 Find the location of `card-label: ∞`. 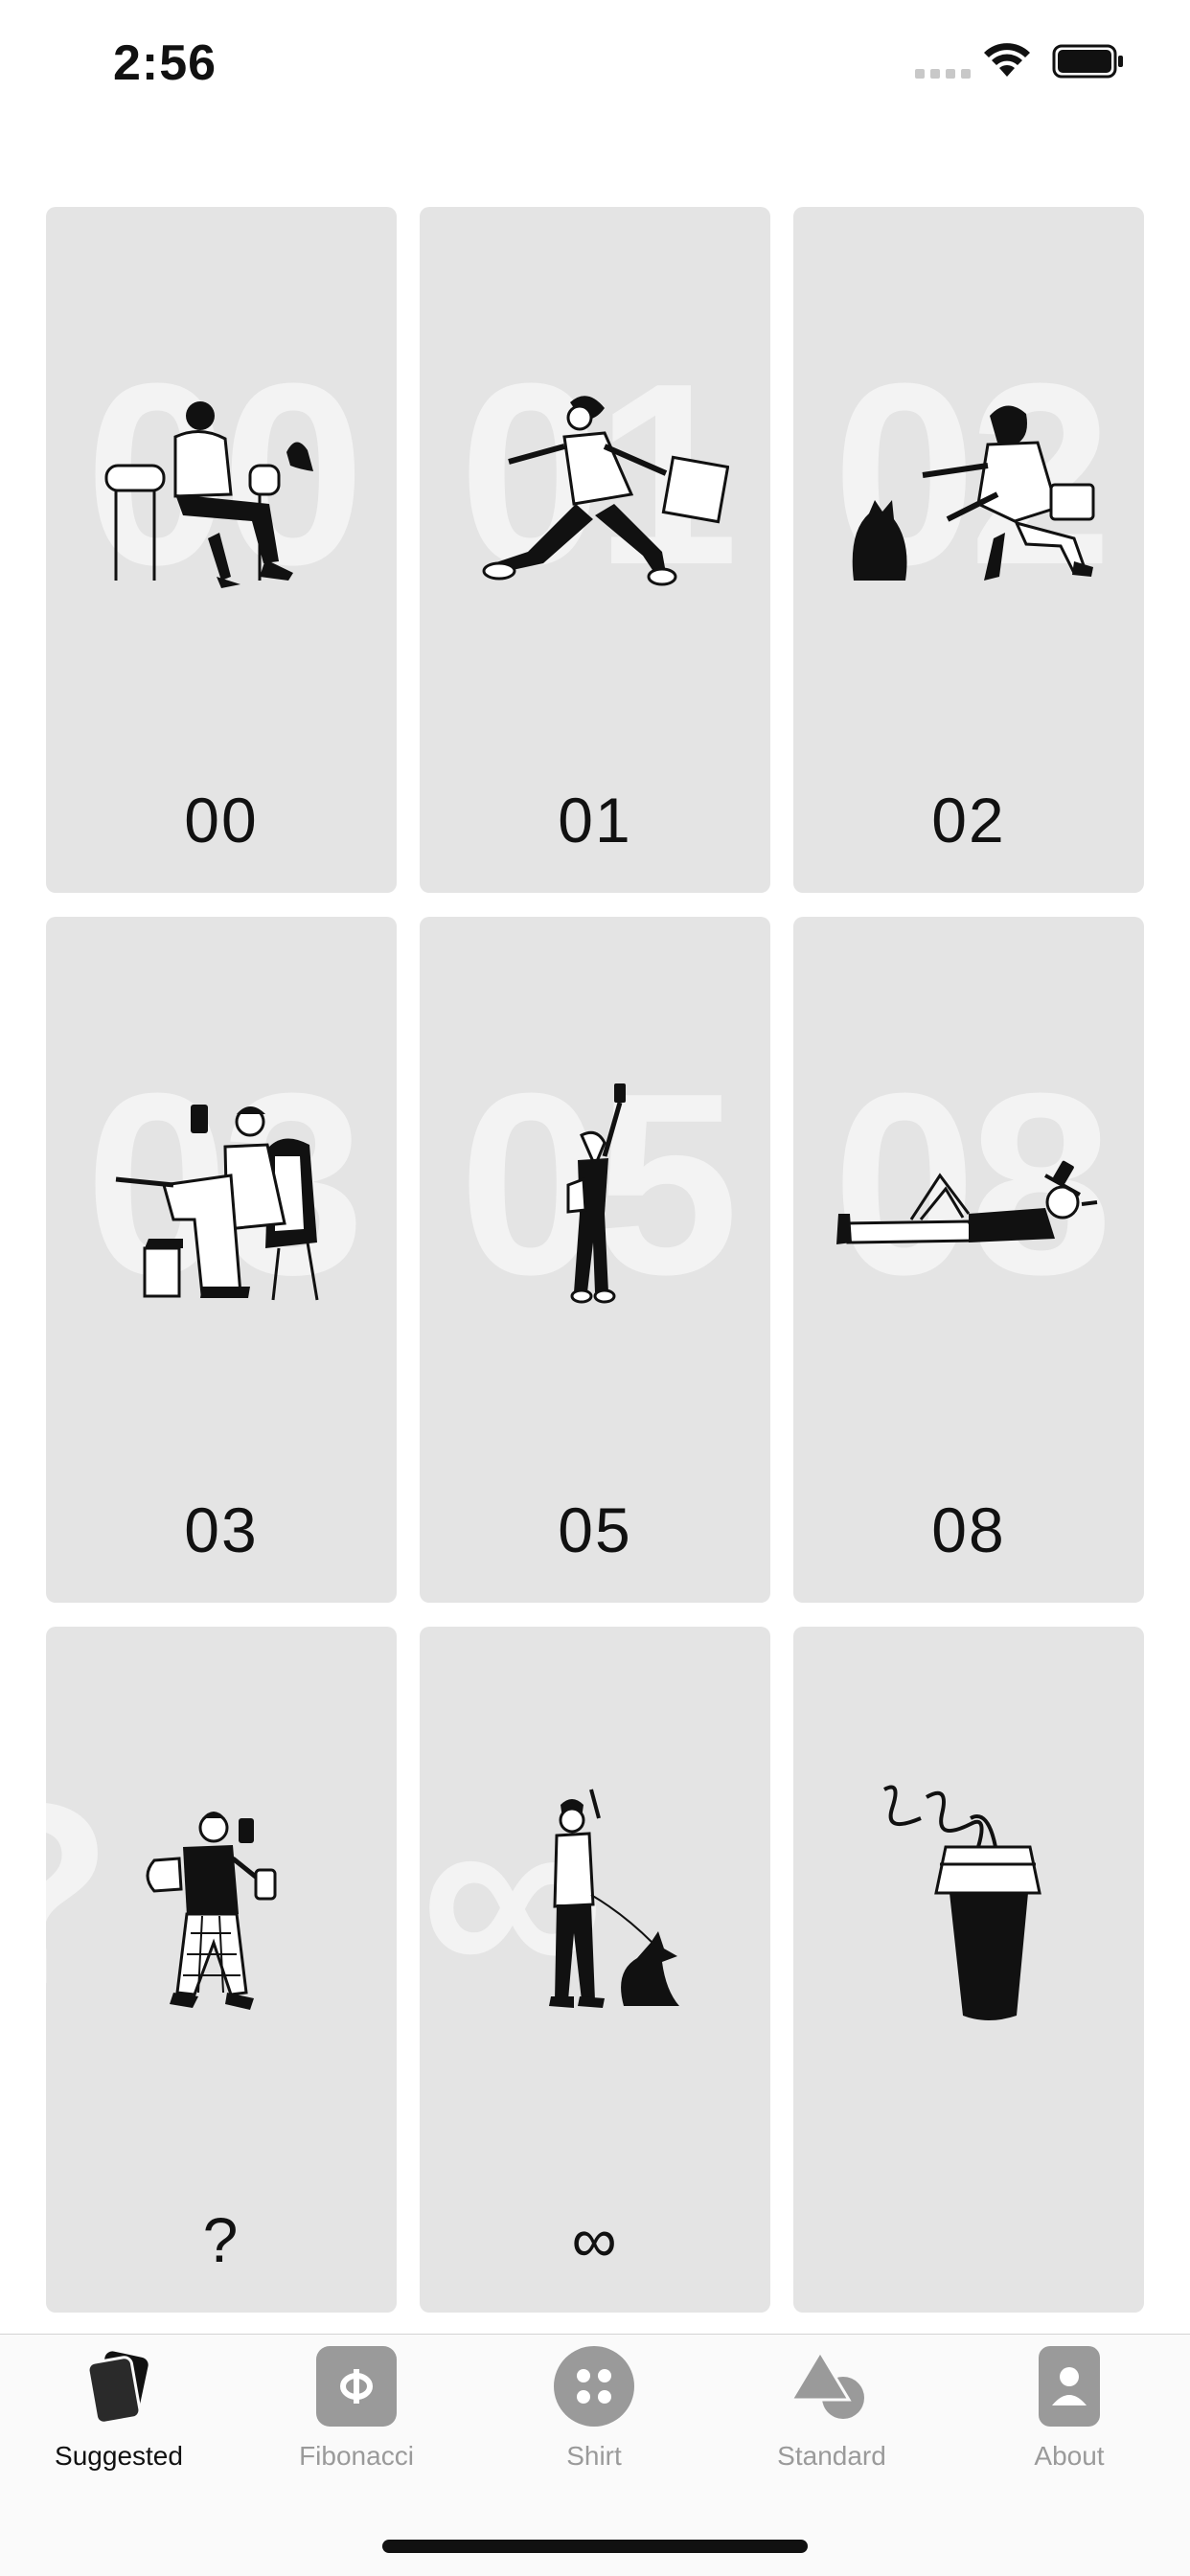

card-label: ∞ is located at coordinates (595, 2240).